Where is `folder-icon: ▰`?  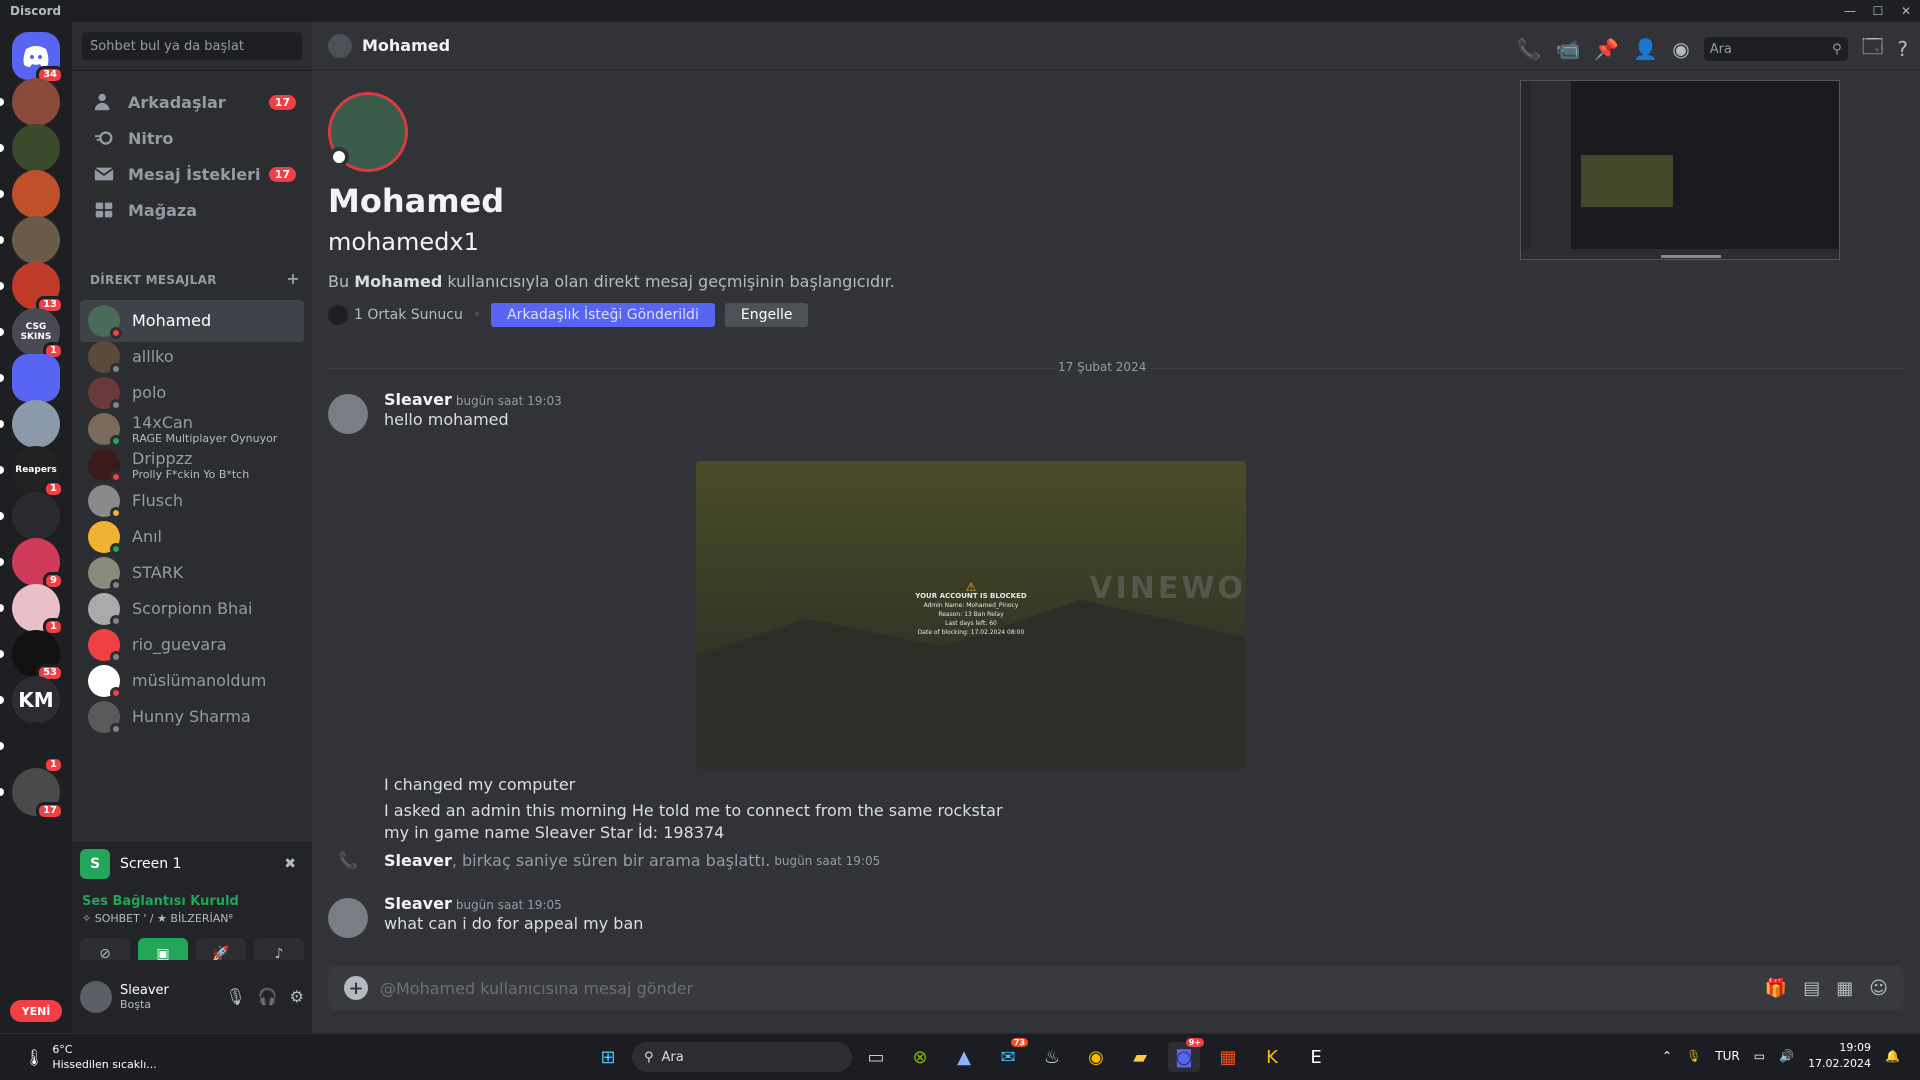
folder-icon: ▰ is located at coordinates (30, 378).